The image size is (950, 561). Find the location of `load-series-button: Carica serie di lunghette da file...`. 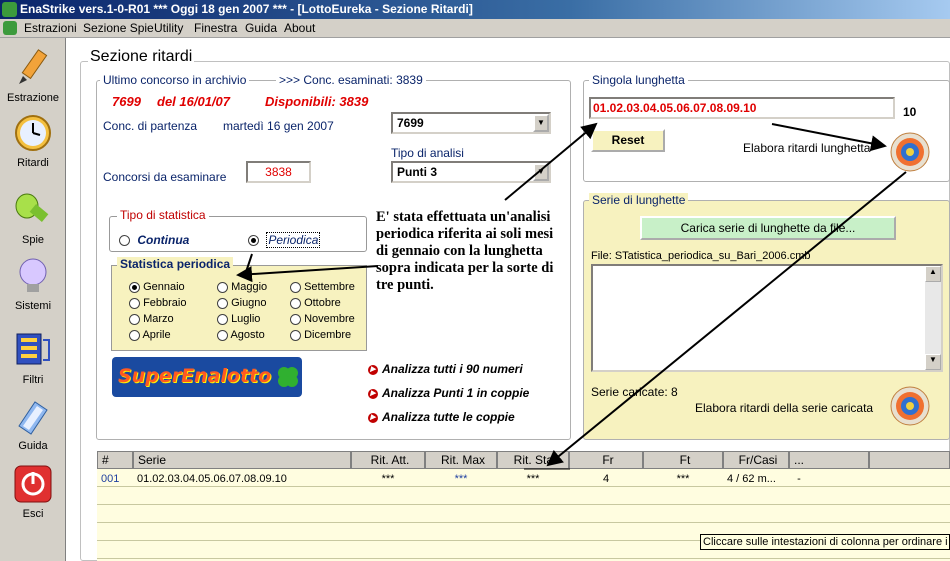

load-series-button: Carica serie di lunghette da file... is located at coordinates (768, 228).